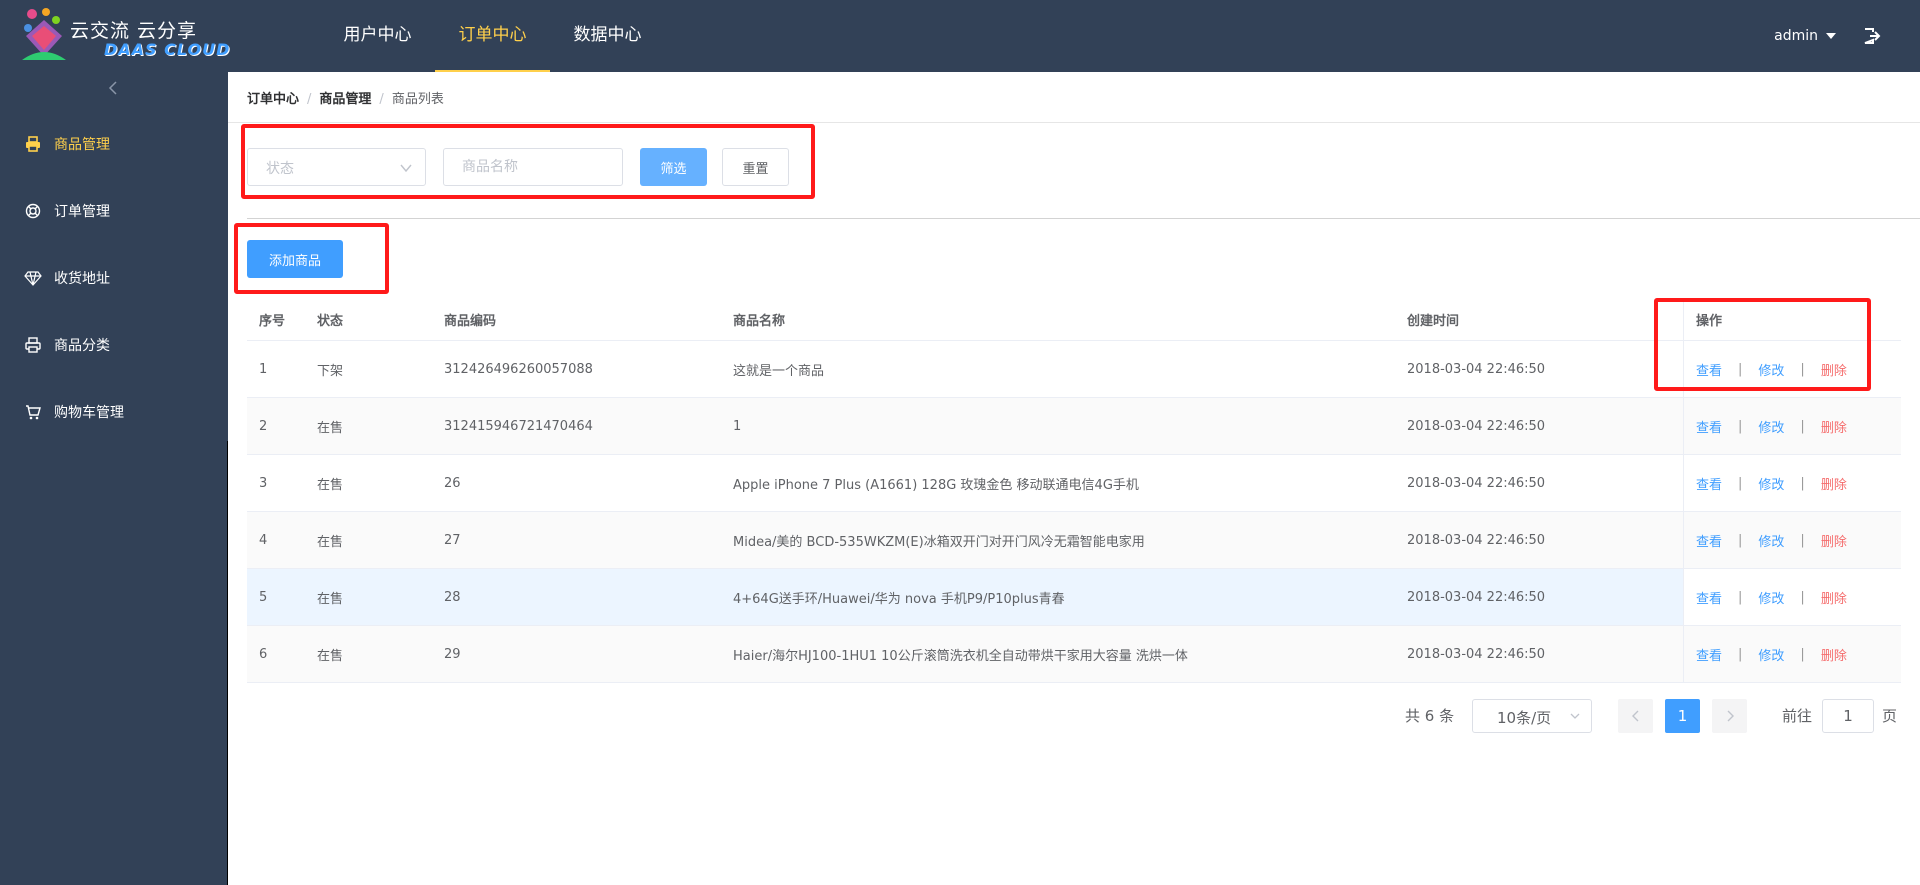 Image resolution: width=1920 pixels, height=885 pixels. I want to click on sidebar-item-category: 商品分类, so click(114, 344).